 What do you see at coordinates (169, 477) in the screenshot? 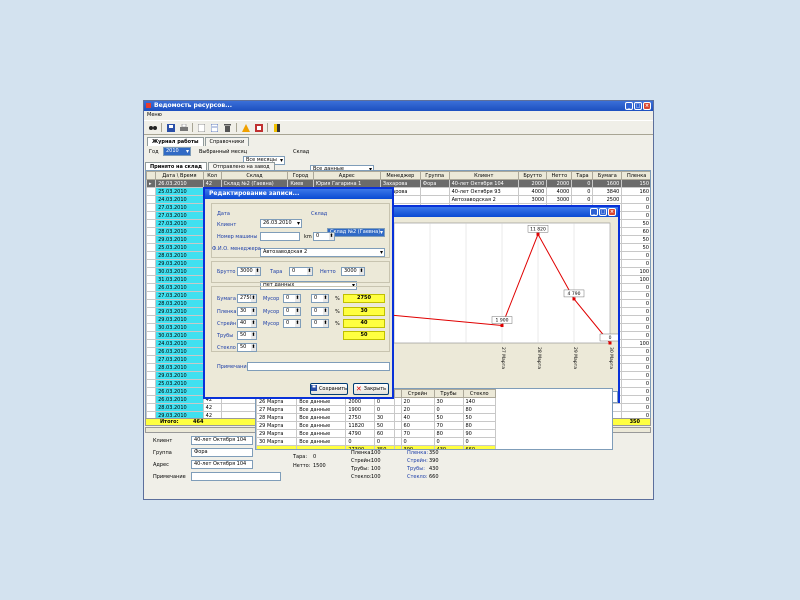
I see `detail-note-label: Примечание` at bounding box center [169, 477].